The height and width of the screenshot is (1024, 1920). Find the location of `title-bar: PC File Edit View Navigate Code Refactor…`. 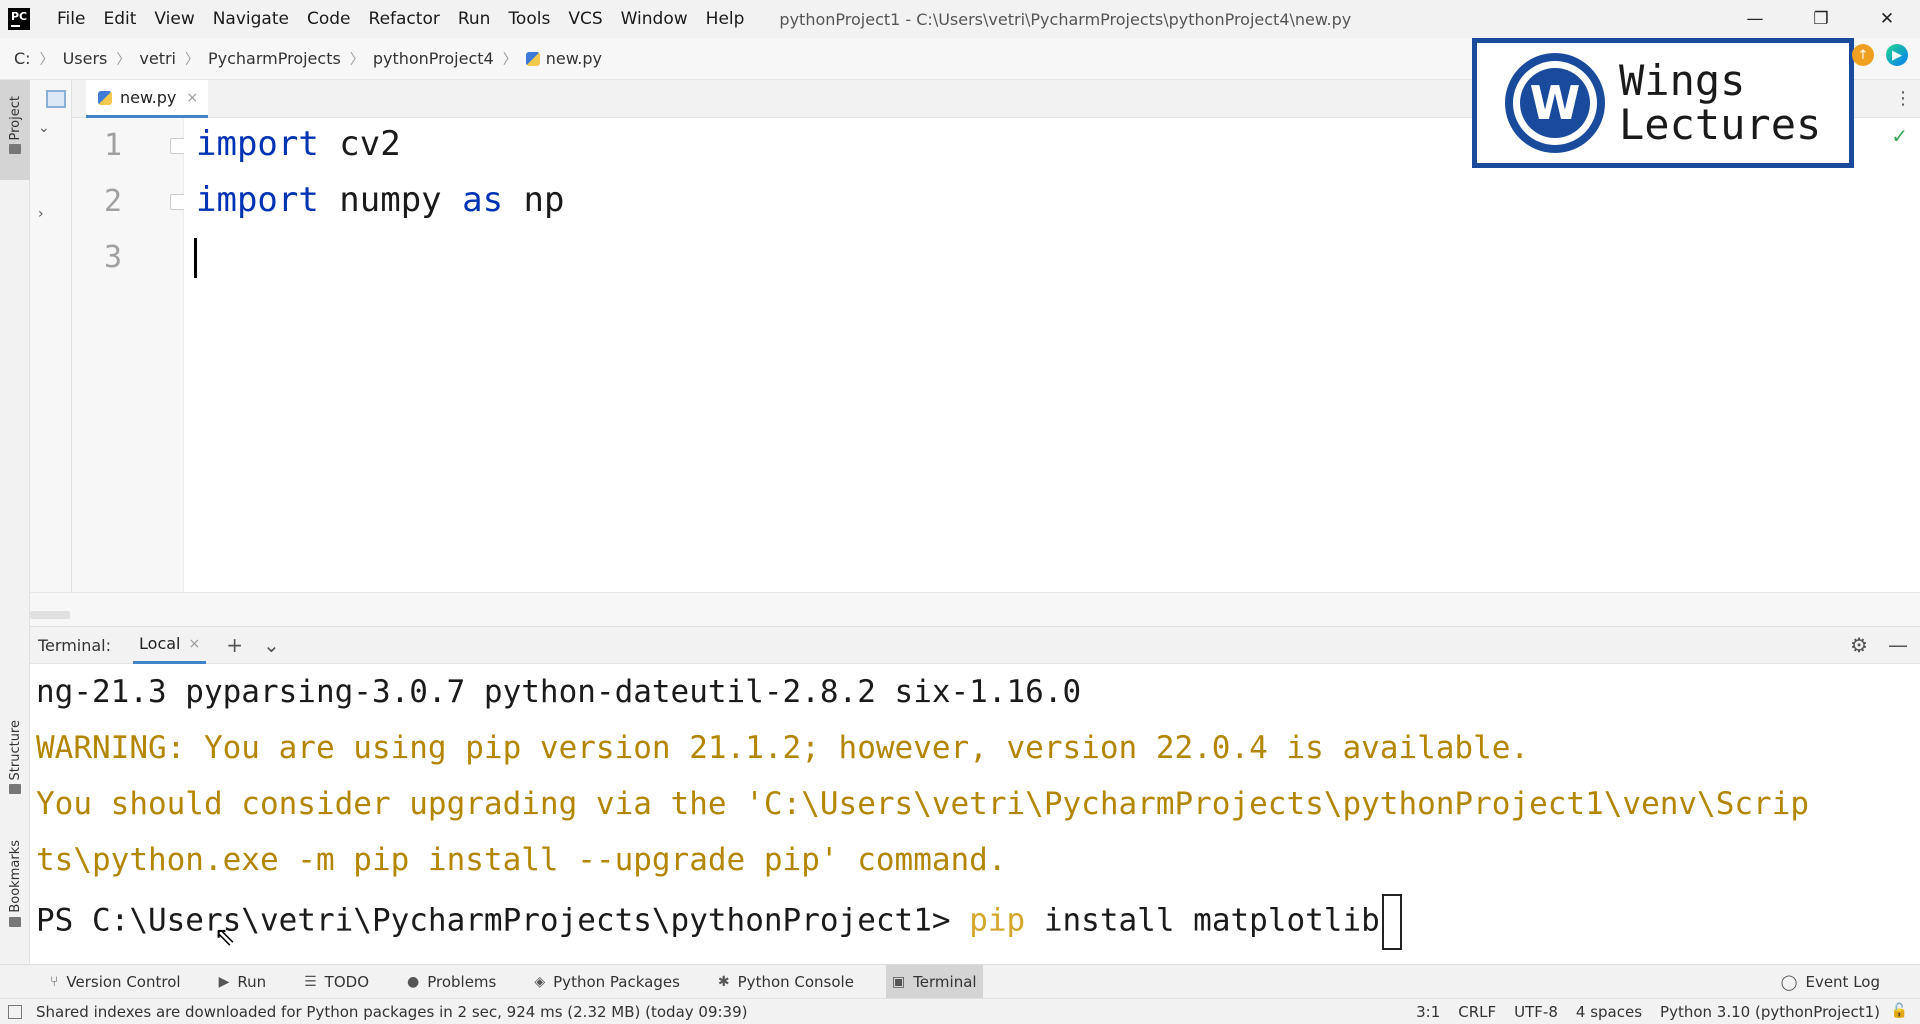

title-bar: PC File Edit View Navigate Code Refactor… is located at coordinates (960, 19).